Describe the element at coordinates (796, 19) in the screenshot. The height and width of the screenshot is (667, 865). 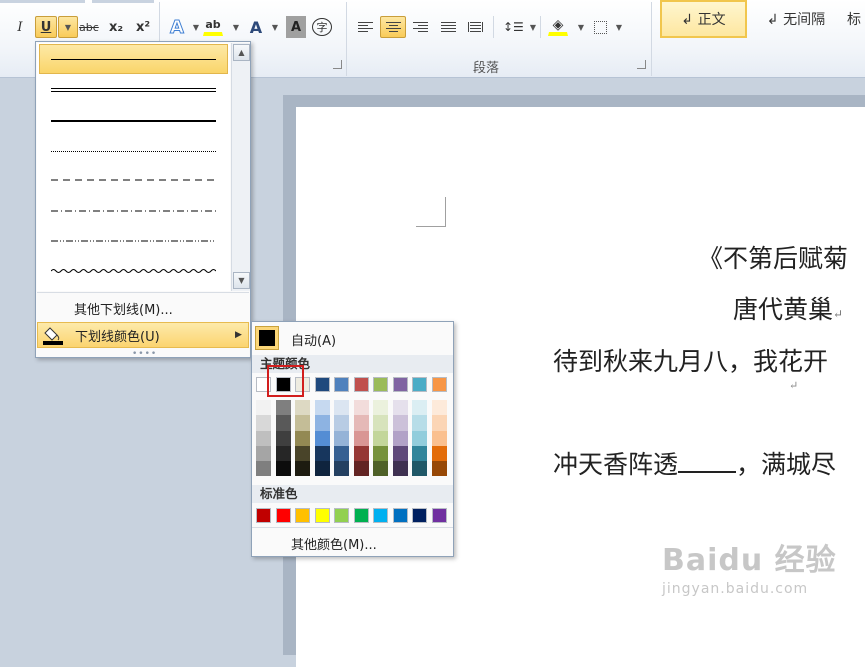
I see `style-no-spacing: ↲ 无间隔` at that location.